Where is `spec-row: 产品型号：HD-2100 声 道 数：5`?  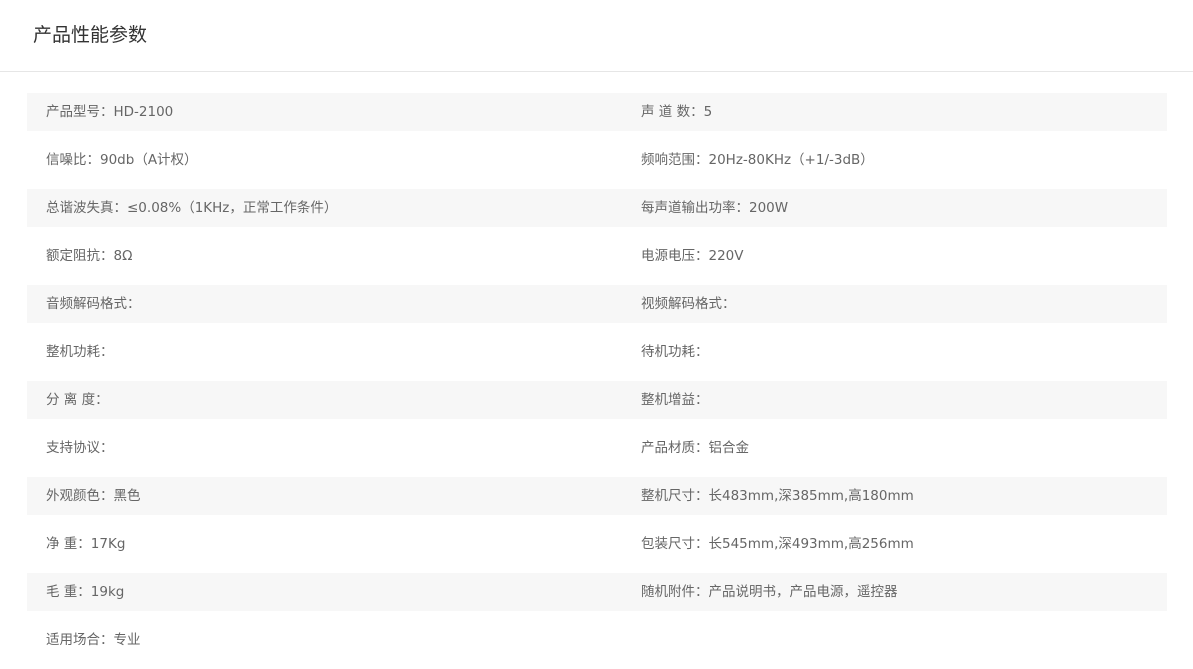 spec-row: 产品型号：HD-2100 声 道 数：5 is located at coordinates (597, 117).